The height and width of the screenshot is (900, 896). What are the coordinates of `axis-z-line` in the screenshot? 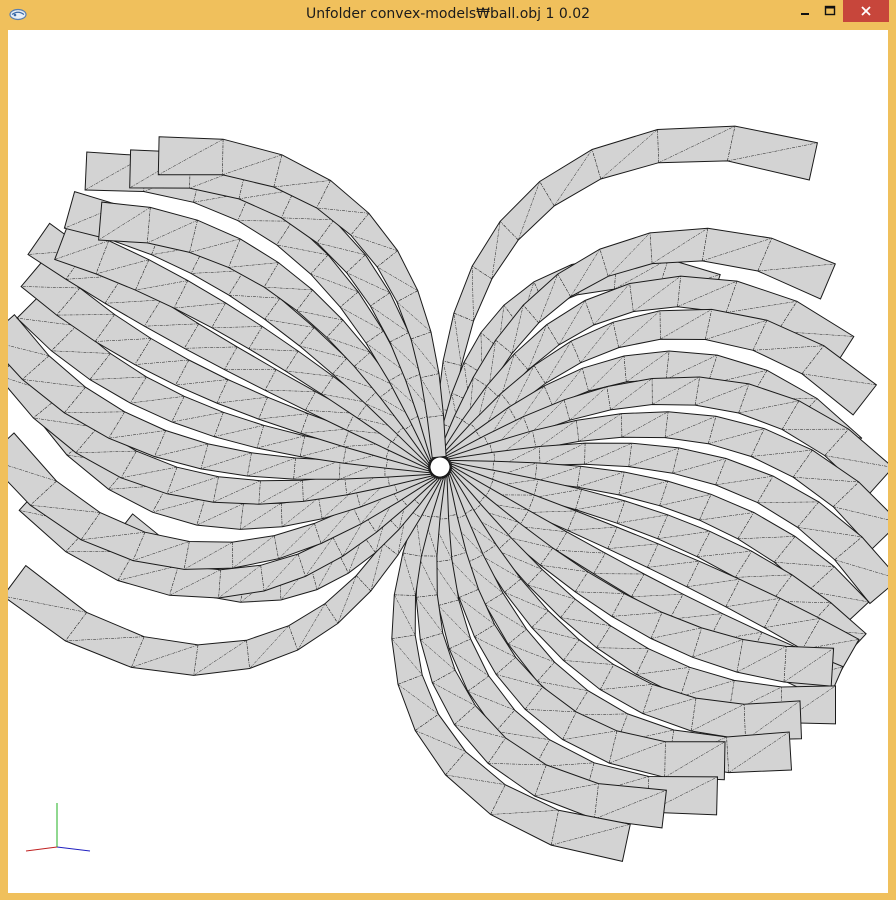 It's located at (41, 849).